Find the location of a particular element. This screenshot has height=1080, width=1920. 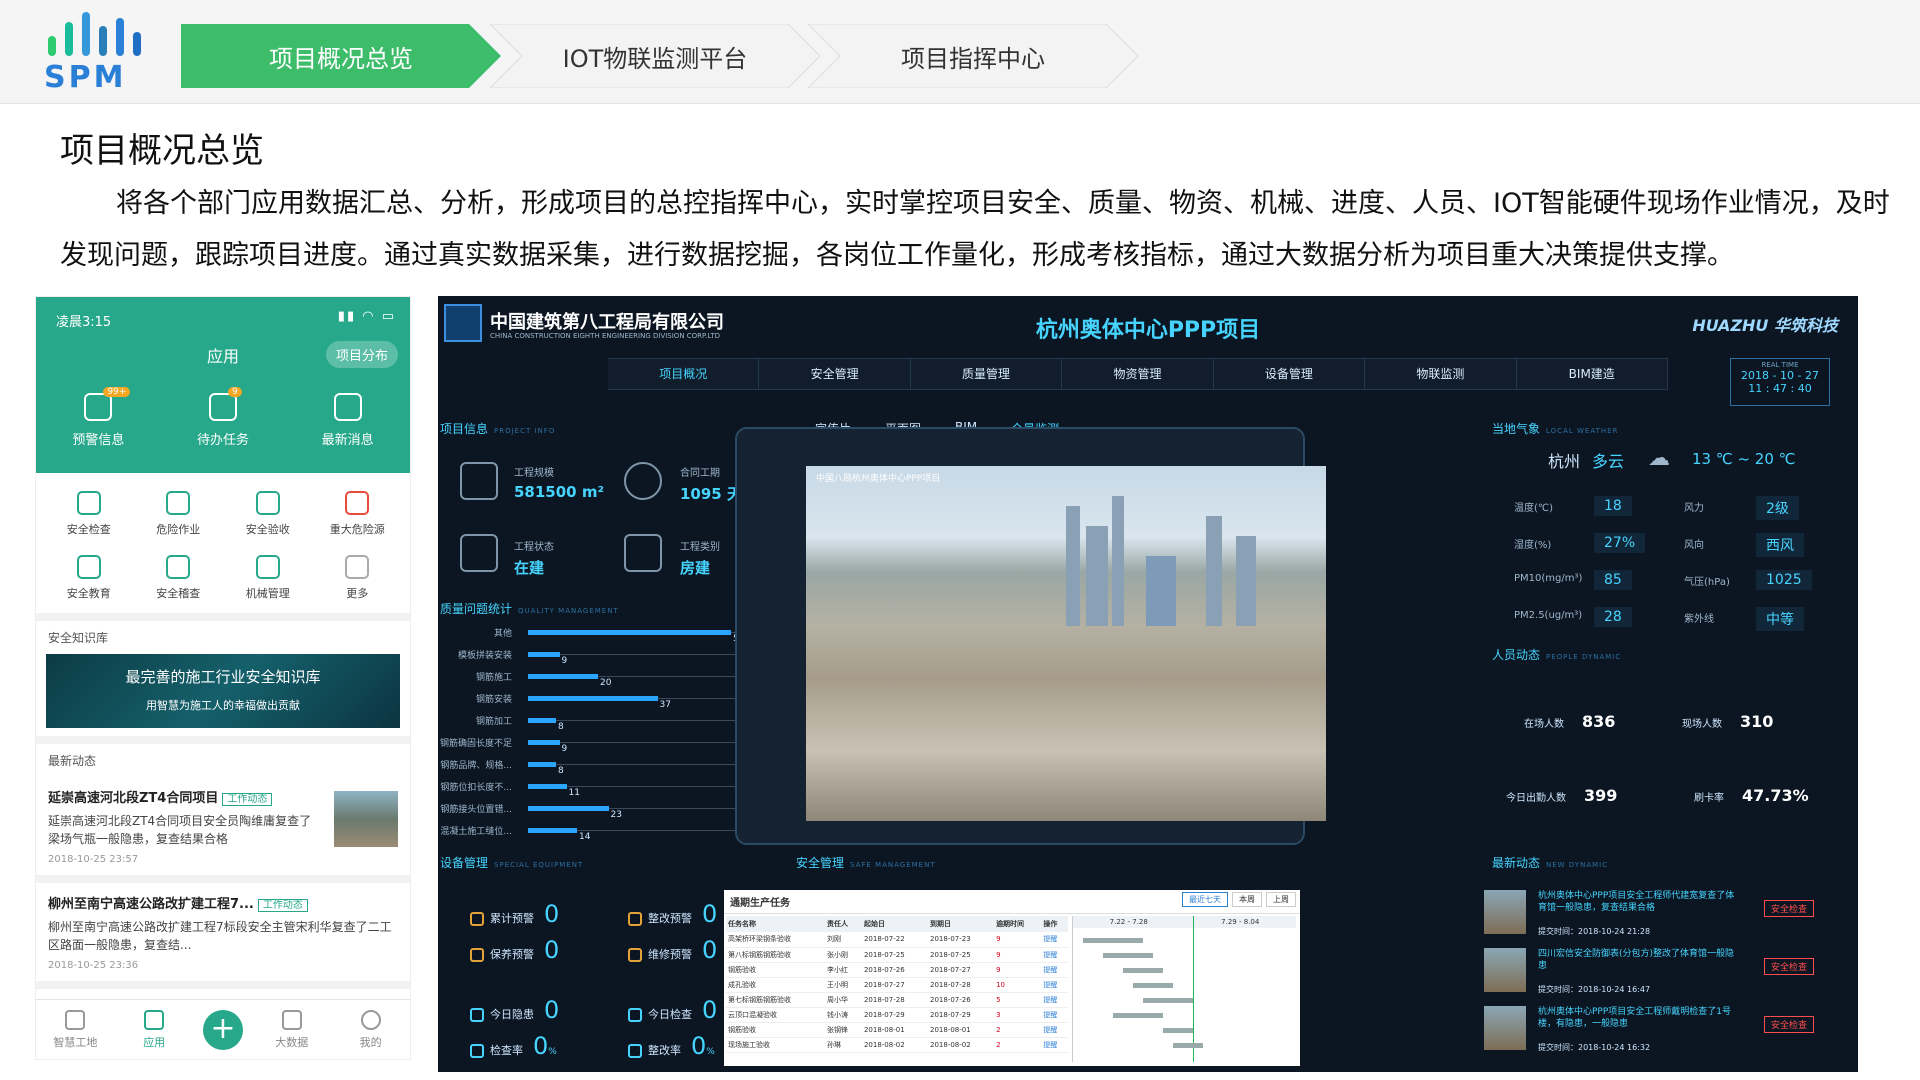

menu-item: BIM建造 is located at coordinates (1592, 374).